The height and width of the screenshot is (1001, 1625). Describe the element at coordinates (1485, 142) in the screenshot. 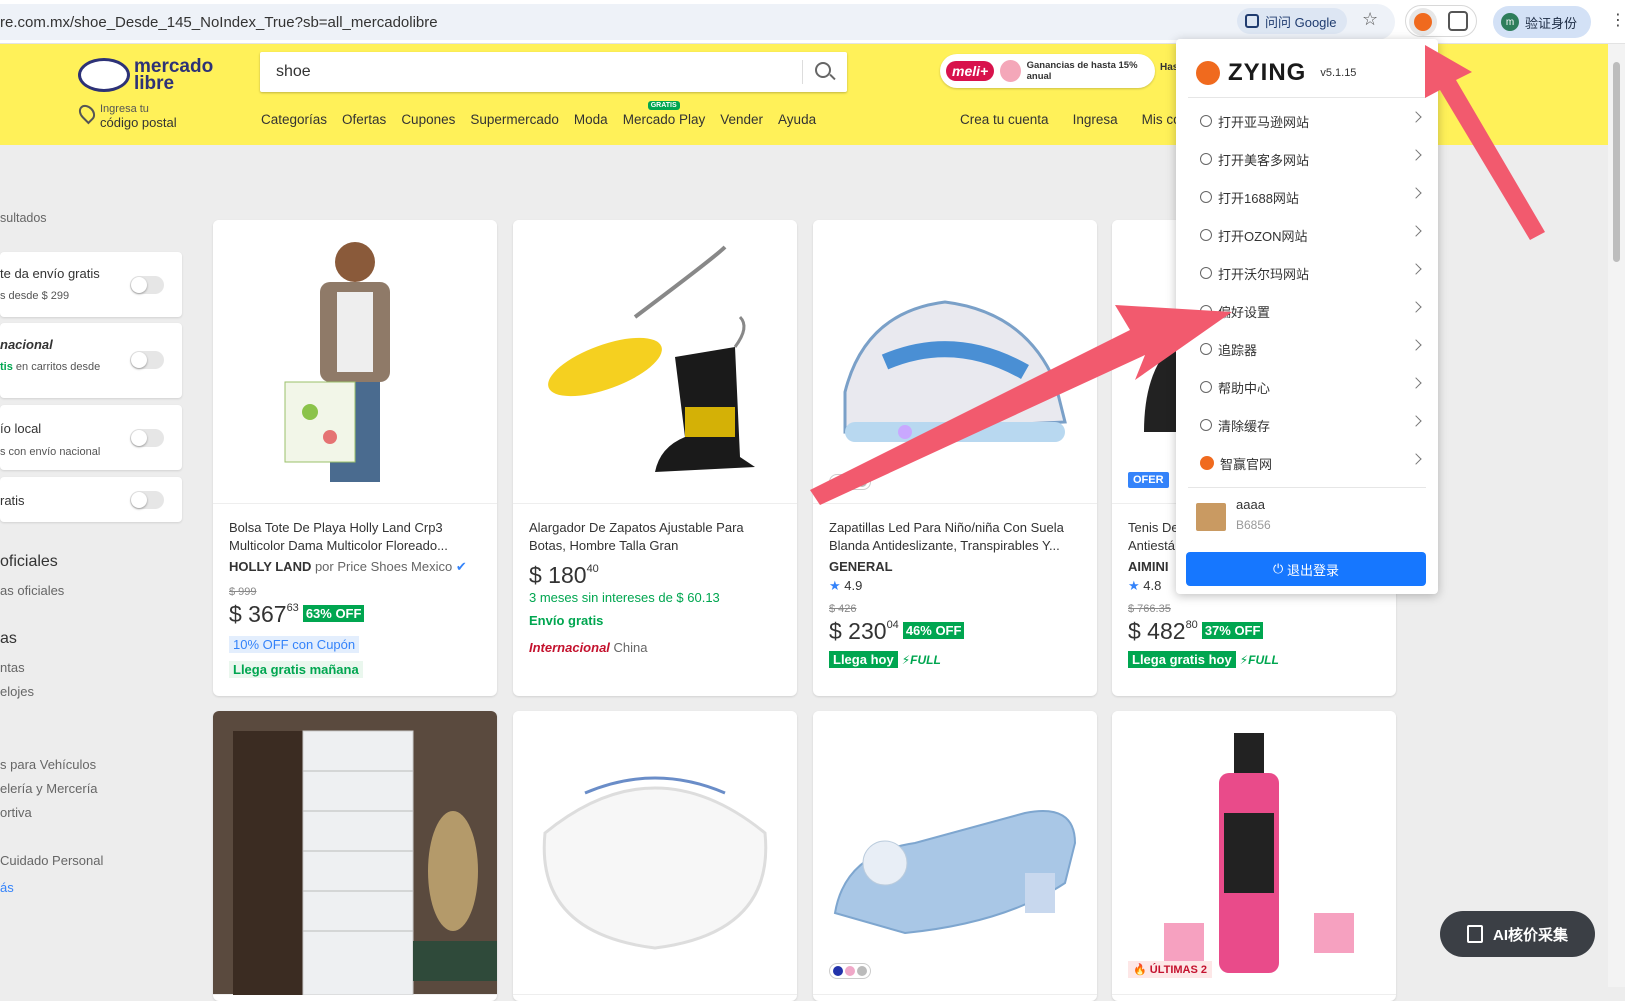

I see `arrow-to-extension-icon` at that location.